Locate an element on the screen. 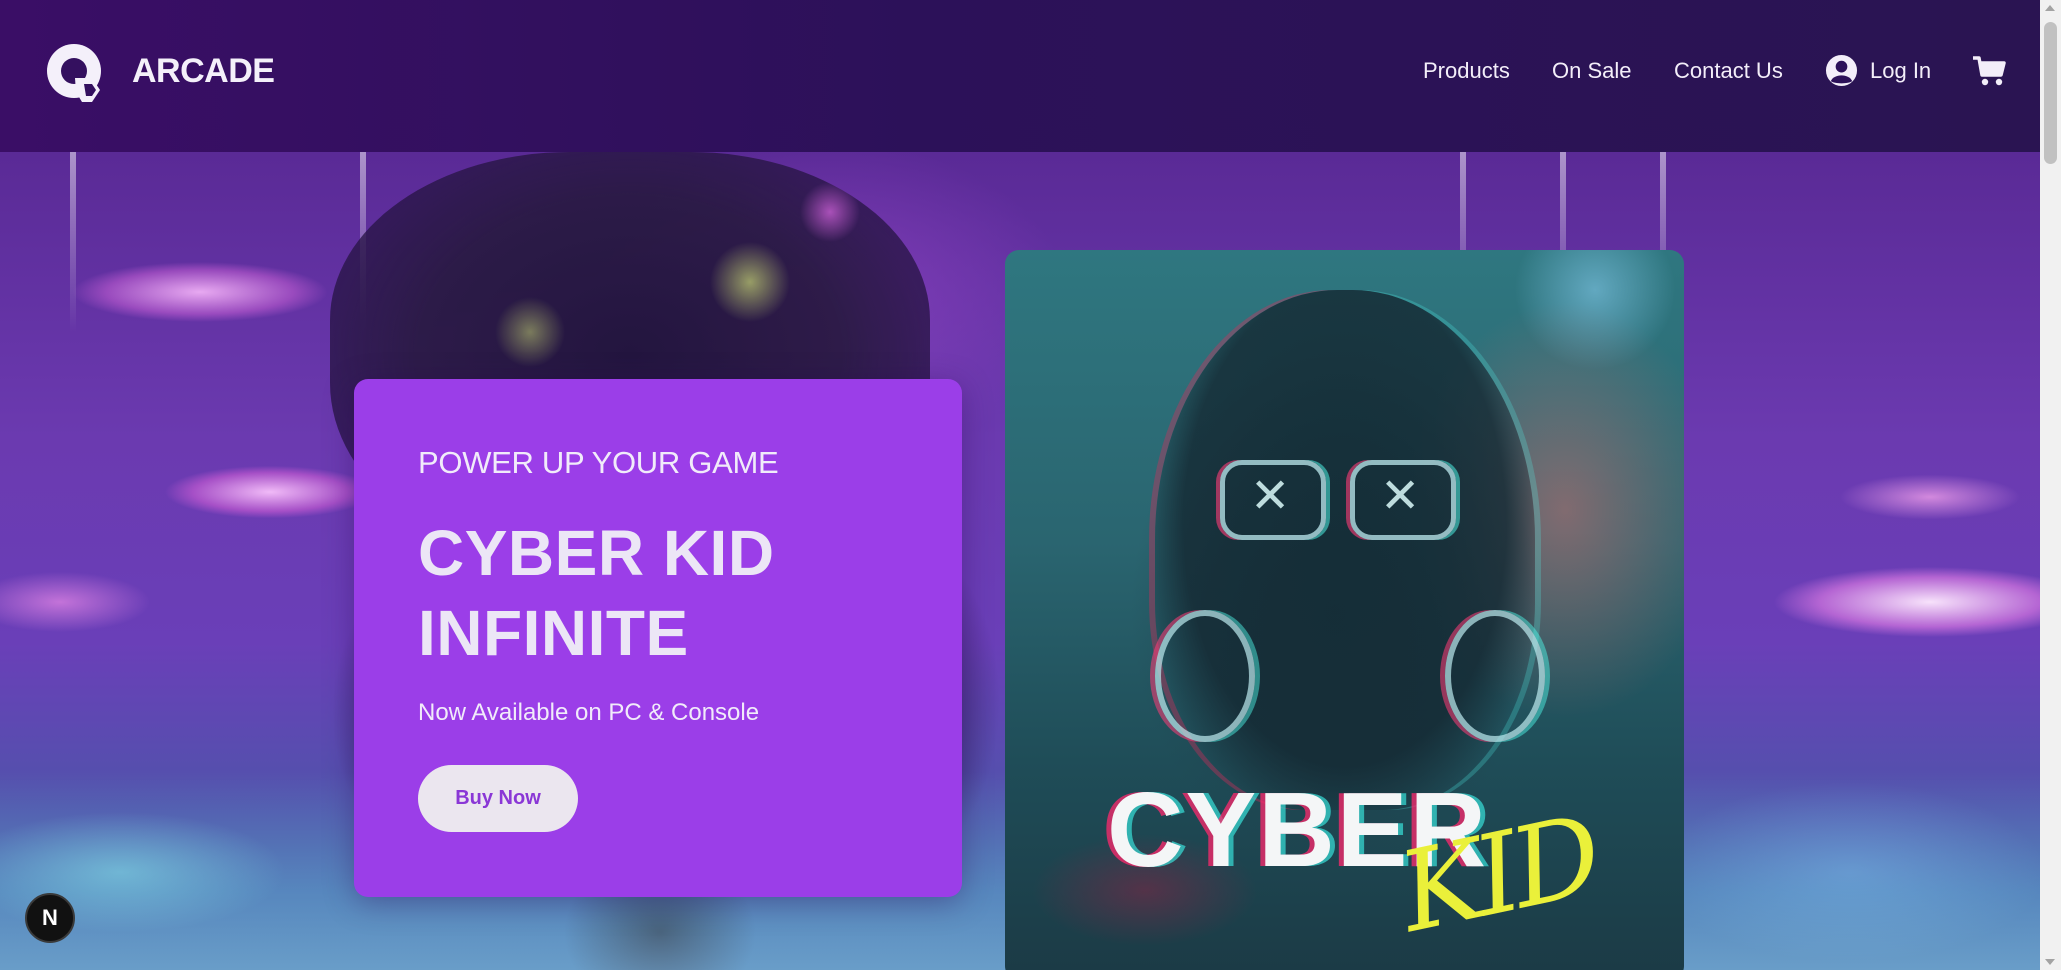 The height and width of the screenshot is (970, 2061). nav-contact-us: Contact Us is located at coordinates (1728, 71).